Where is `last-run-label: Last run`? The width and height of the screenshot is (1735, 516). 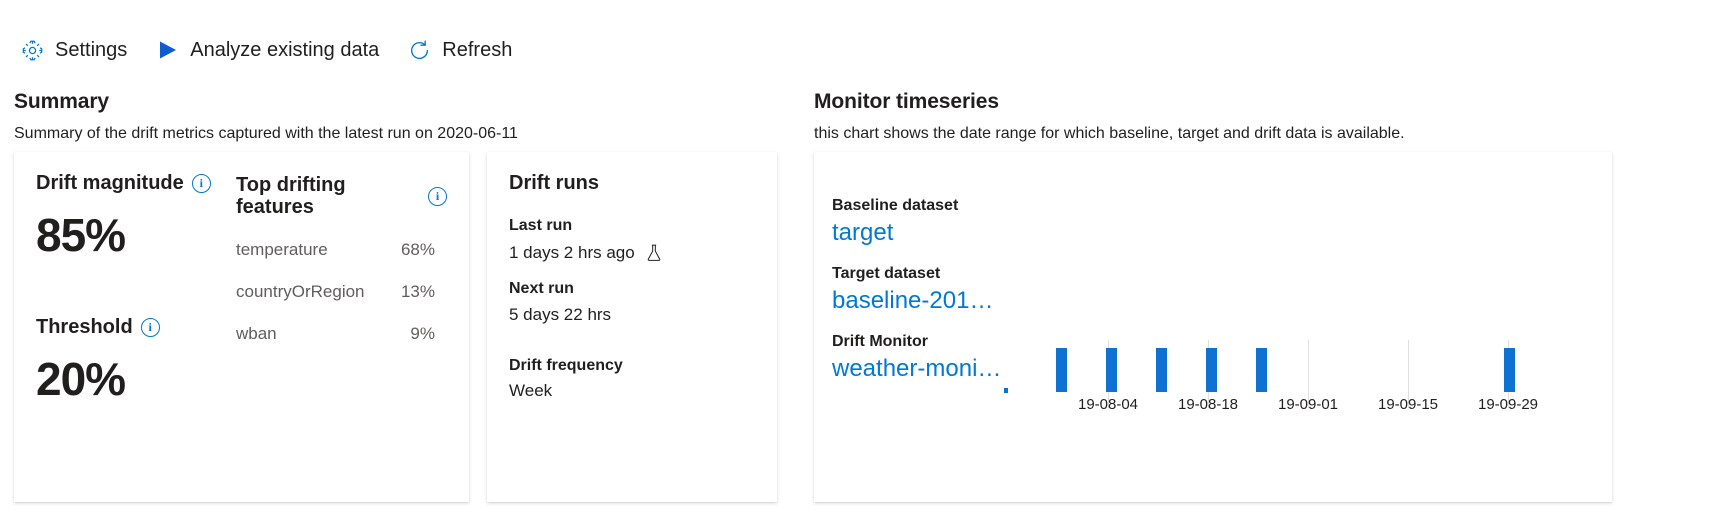 last-run-label: Last run is located at coordinates (541, 225).